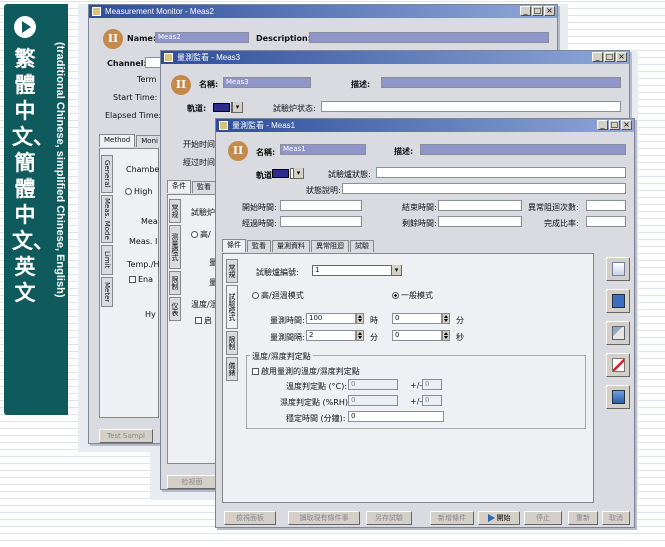  Describe the element at coordinates (323, 190) in the screenshot. I see `status-desc-label: 狀態說明:` at that location.